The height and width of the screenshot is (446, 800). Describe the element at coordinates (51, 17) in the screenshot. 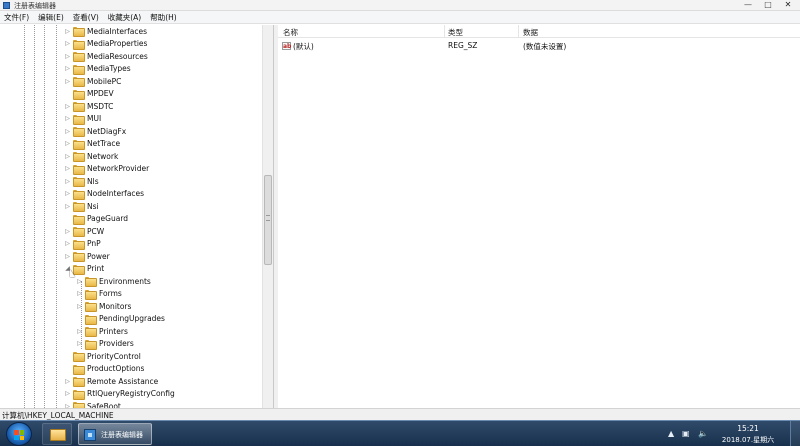

I see `menu-edit: 编辑(E)` at that location.